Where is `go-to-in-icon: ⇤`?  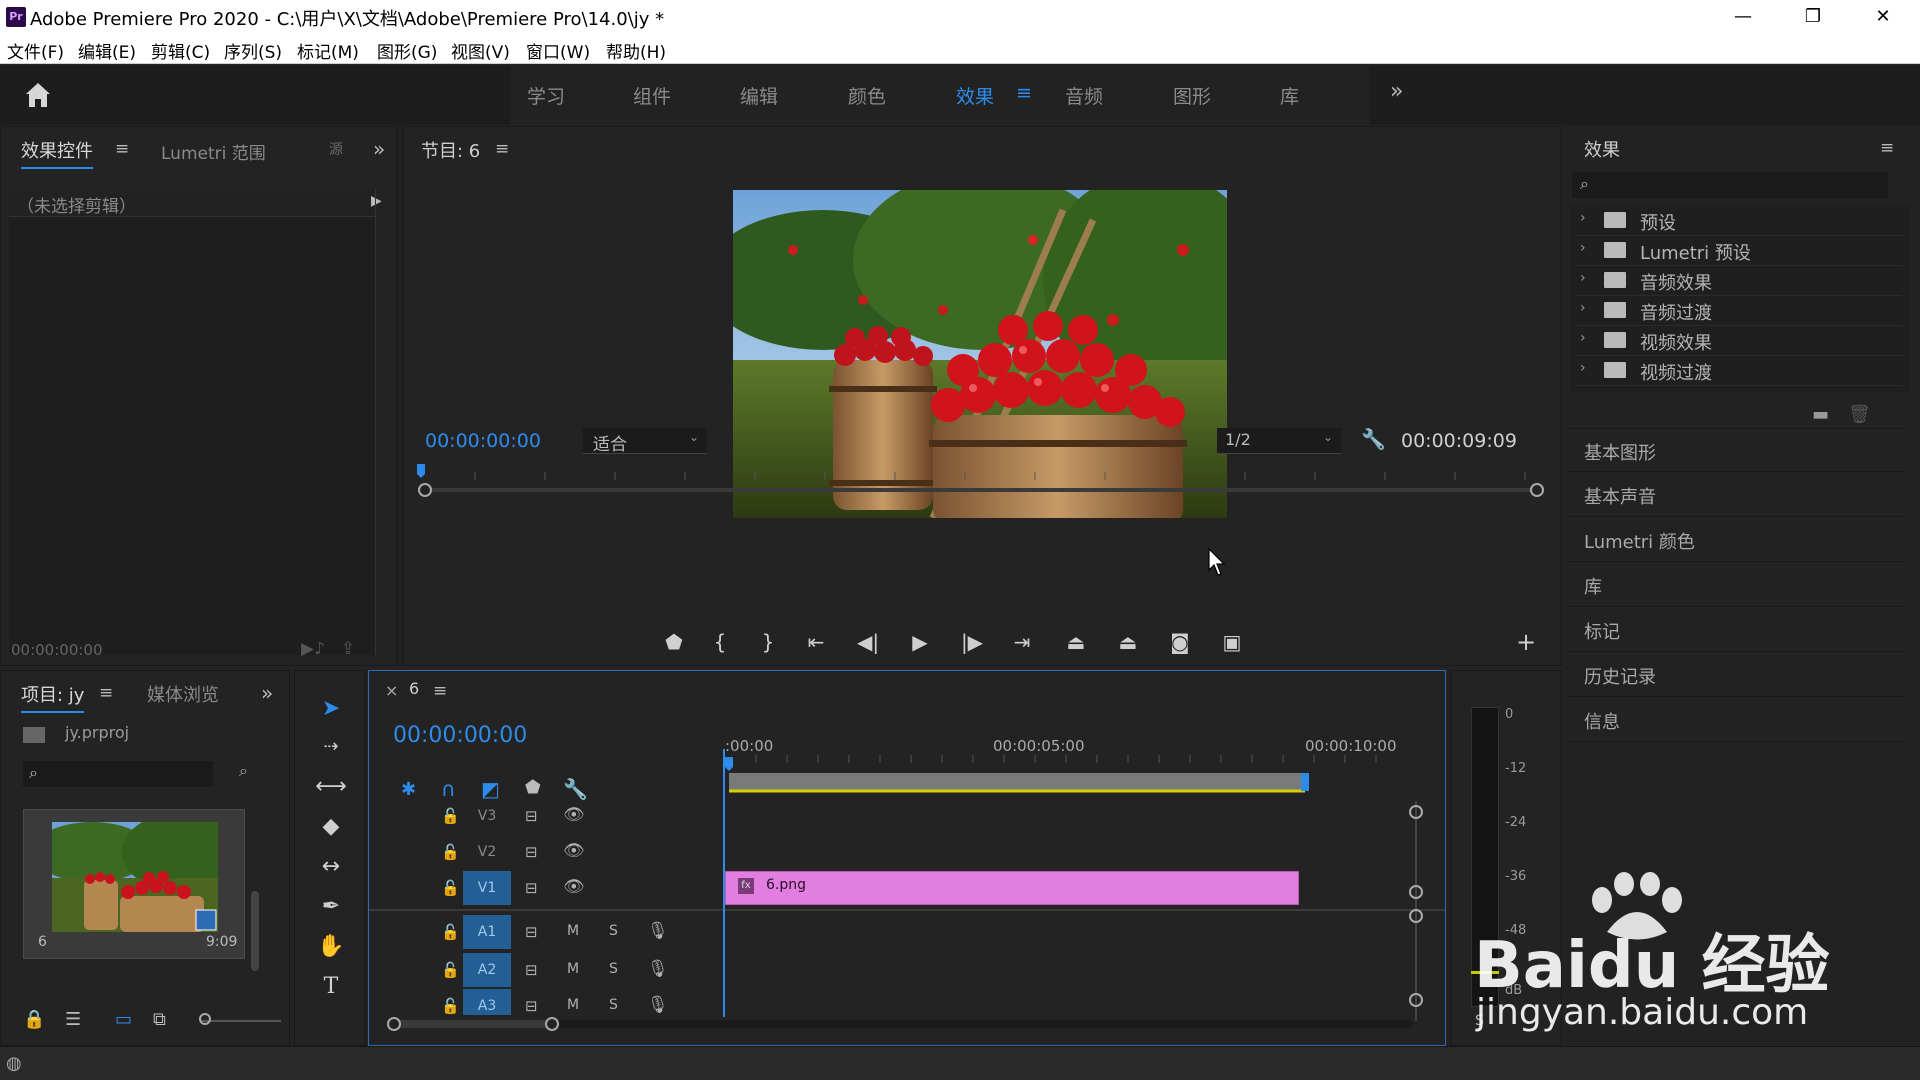
go-to-in-icon: ⇤ is located at coordinates (816, 642).